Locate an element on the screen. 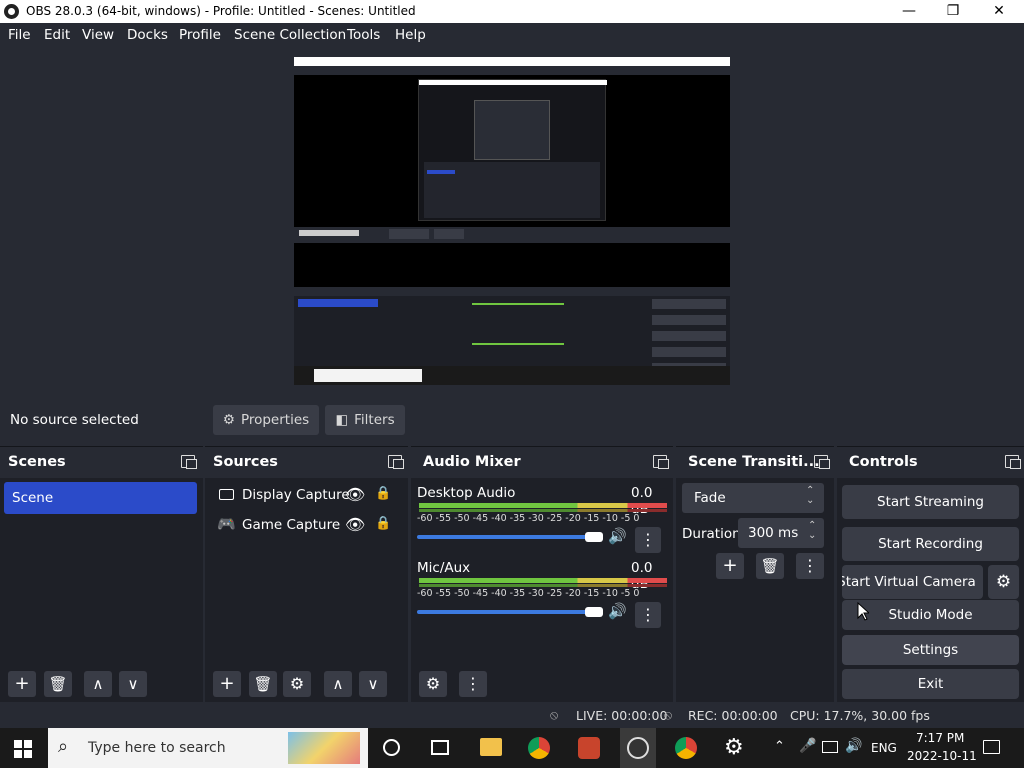 Image resolution: width=1024 pixels, height=768 pixels. scene-item: Scene is located at coordinates (100, 498).